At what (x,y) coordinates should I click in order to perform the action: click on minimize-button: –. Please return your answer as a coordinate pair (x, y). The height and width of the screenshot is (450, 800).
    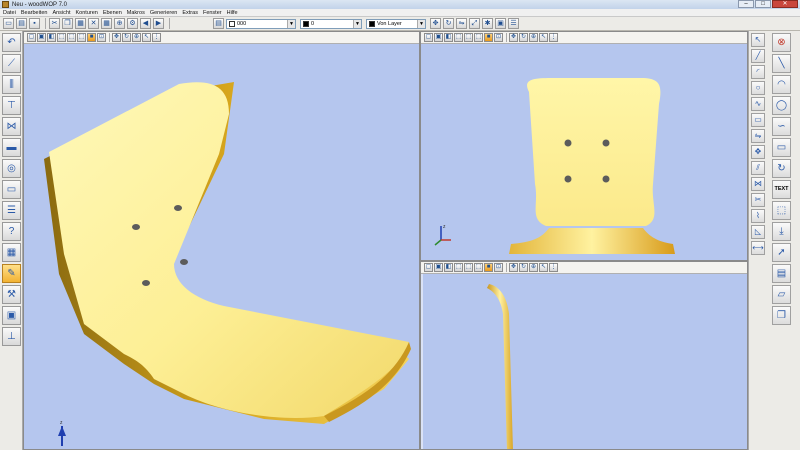
    Looking at the image, I should click on (746, 4).